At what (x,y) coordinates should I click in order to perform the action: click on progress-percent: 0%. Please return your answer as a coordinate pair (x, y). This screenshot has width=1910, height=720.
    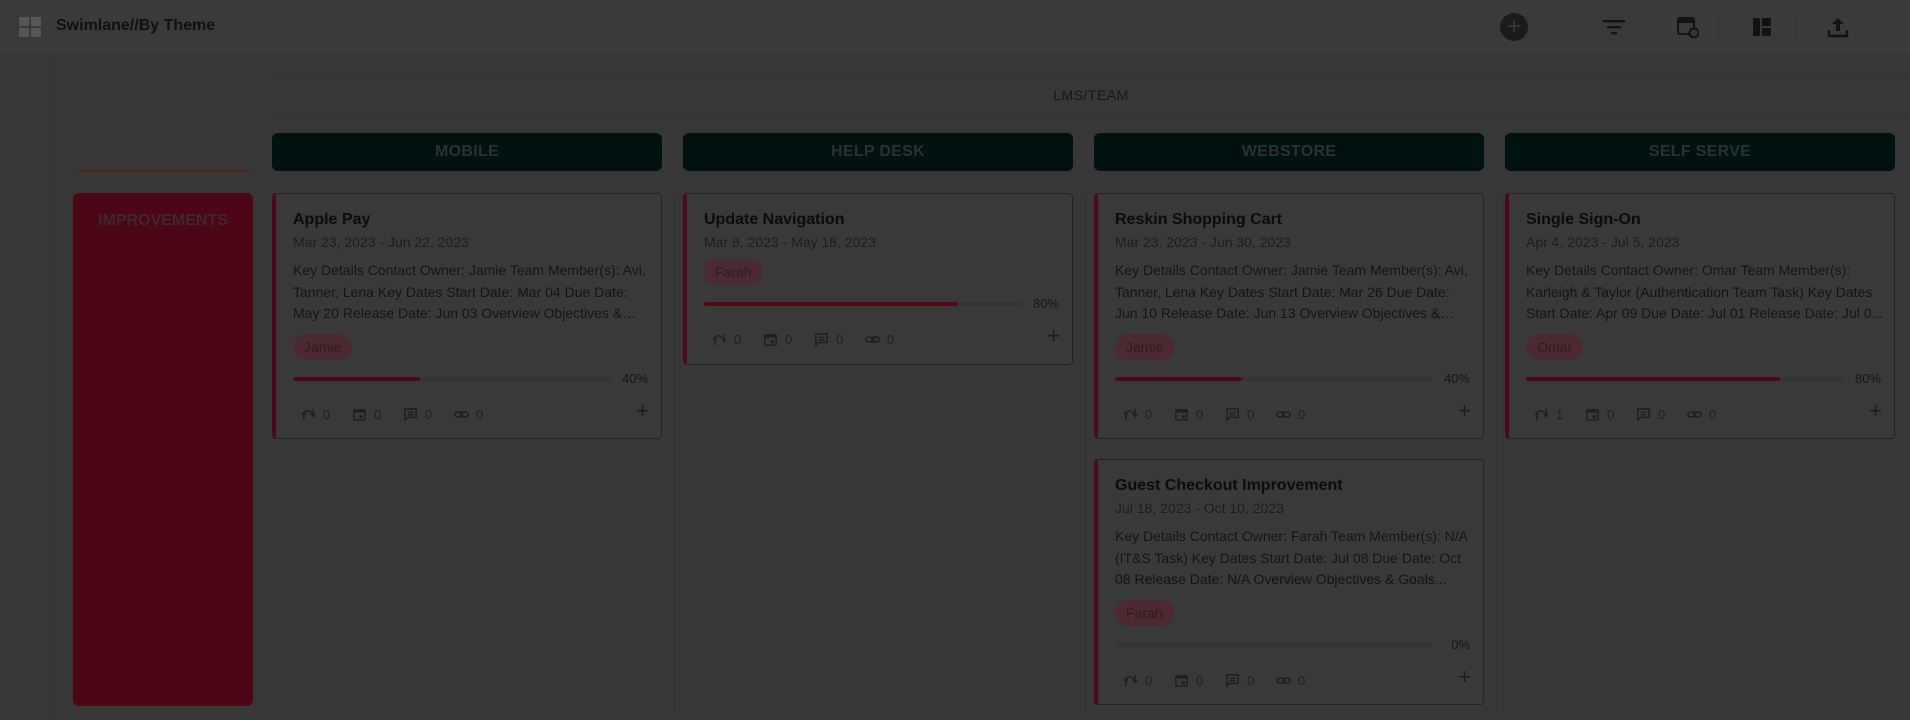
    Looking at the image, I should click on (1460, 644).